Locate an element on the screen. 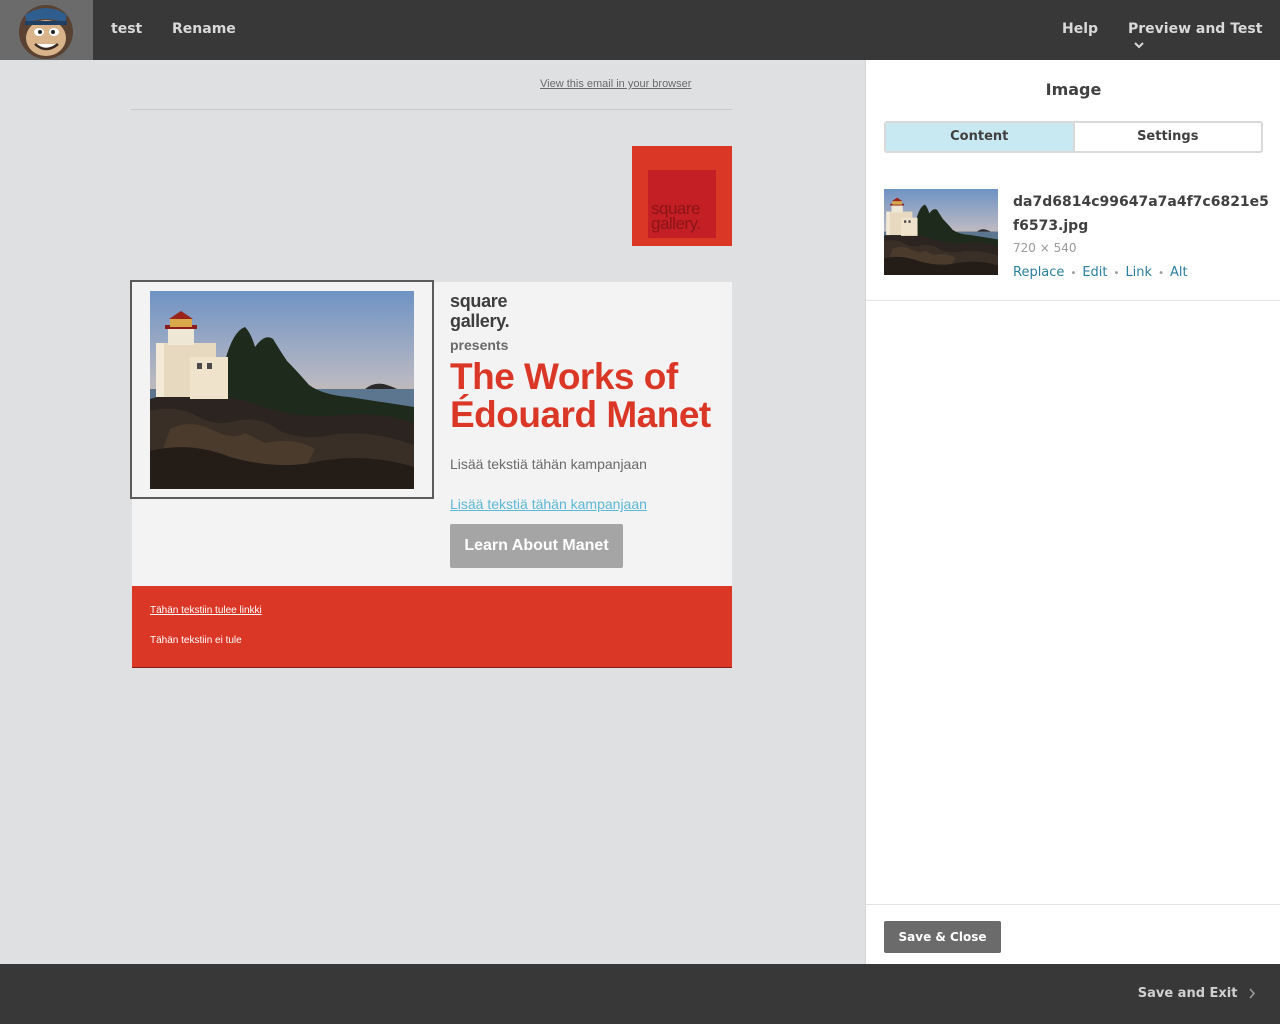 The image size is (1280, 1024). chevron-down-icon is located at coordinates (1139, 45).